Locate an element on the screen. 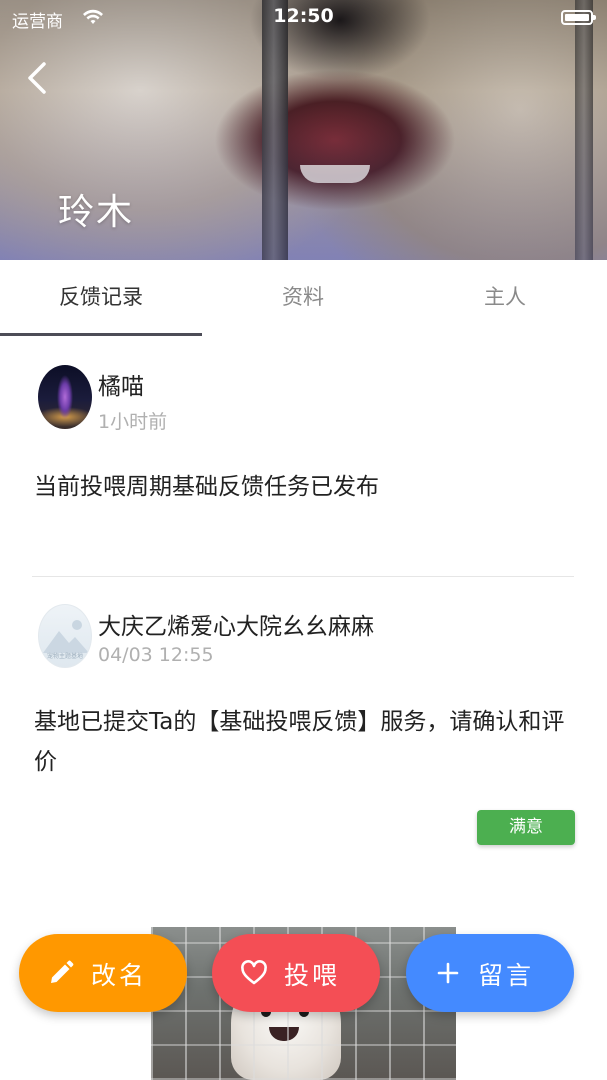  feed-button: 投喂 is located at coordinates (296, 973).